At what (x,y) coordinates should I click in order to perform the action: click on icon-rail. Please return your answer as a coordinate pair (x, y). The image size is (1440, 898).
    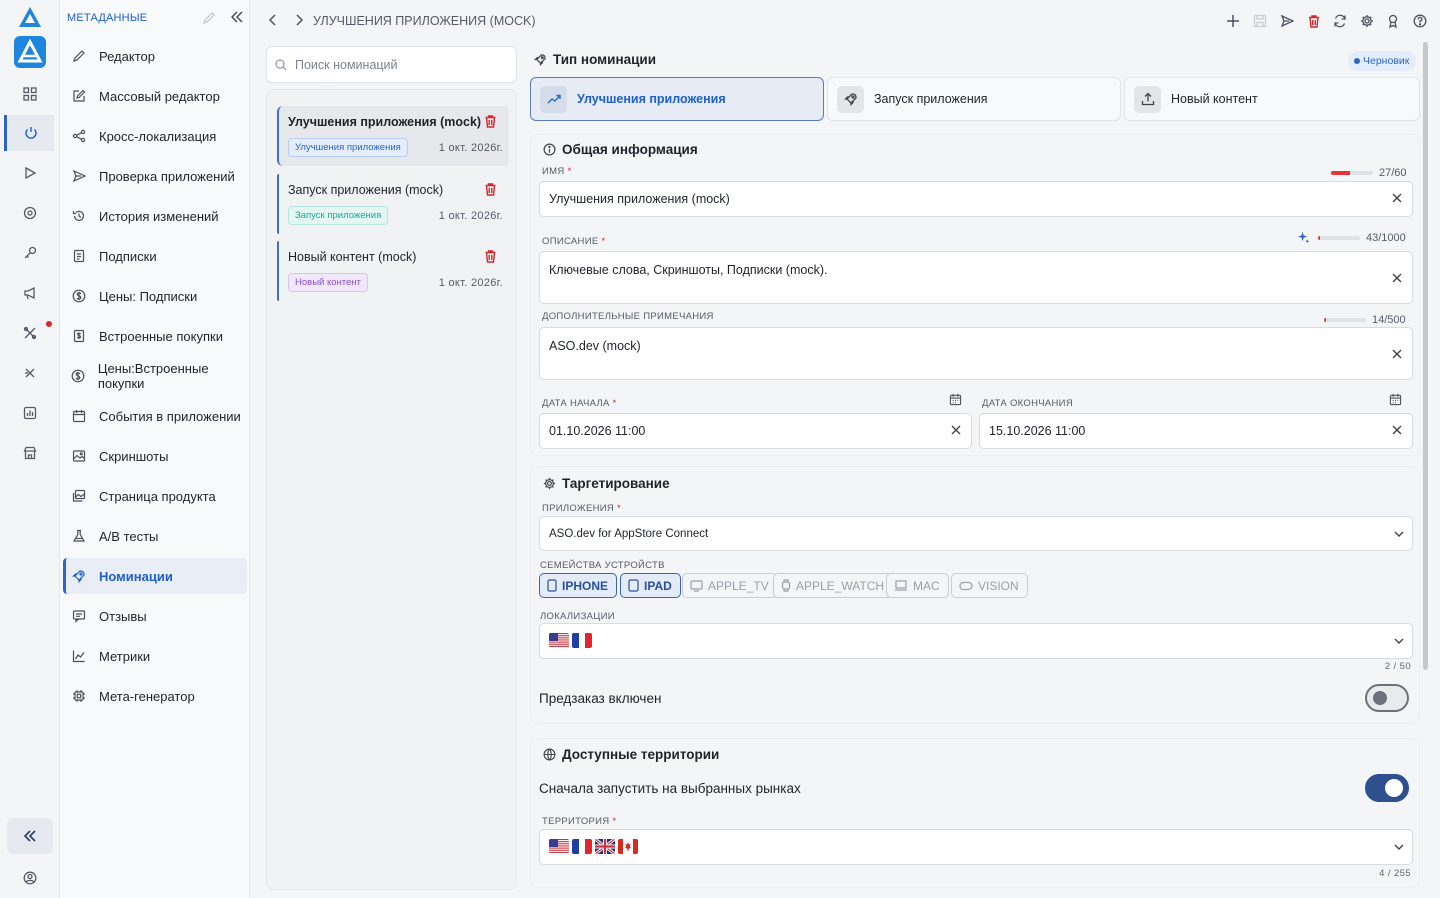
    Looking at the image, I should click on (30, 449).